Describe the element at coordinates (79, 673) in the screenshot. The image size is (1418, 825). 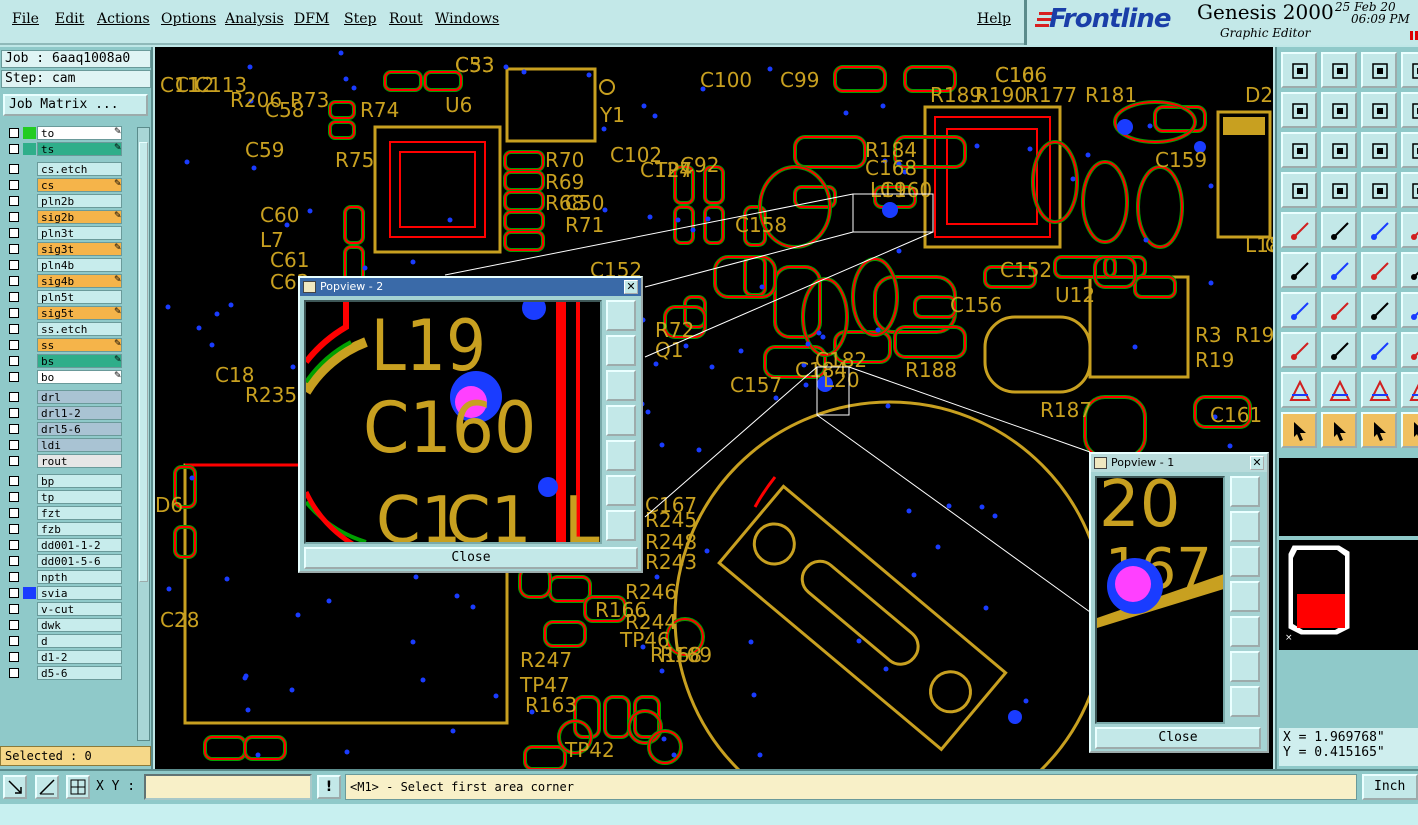
I see `layer-name: d5-6` at that location.